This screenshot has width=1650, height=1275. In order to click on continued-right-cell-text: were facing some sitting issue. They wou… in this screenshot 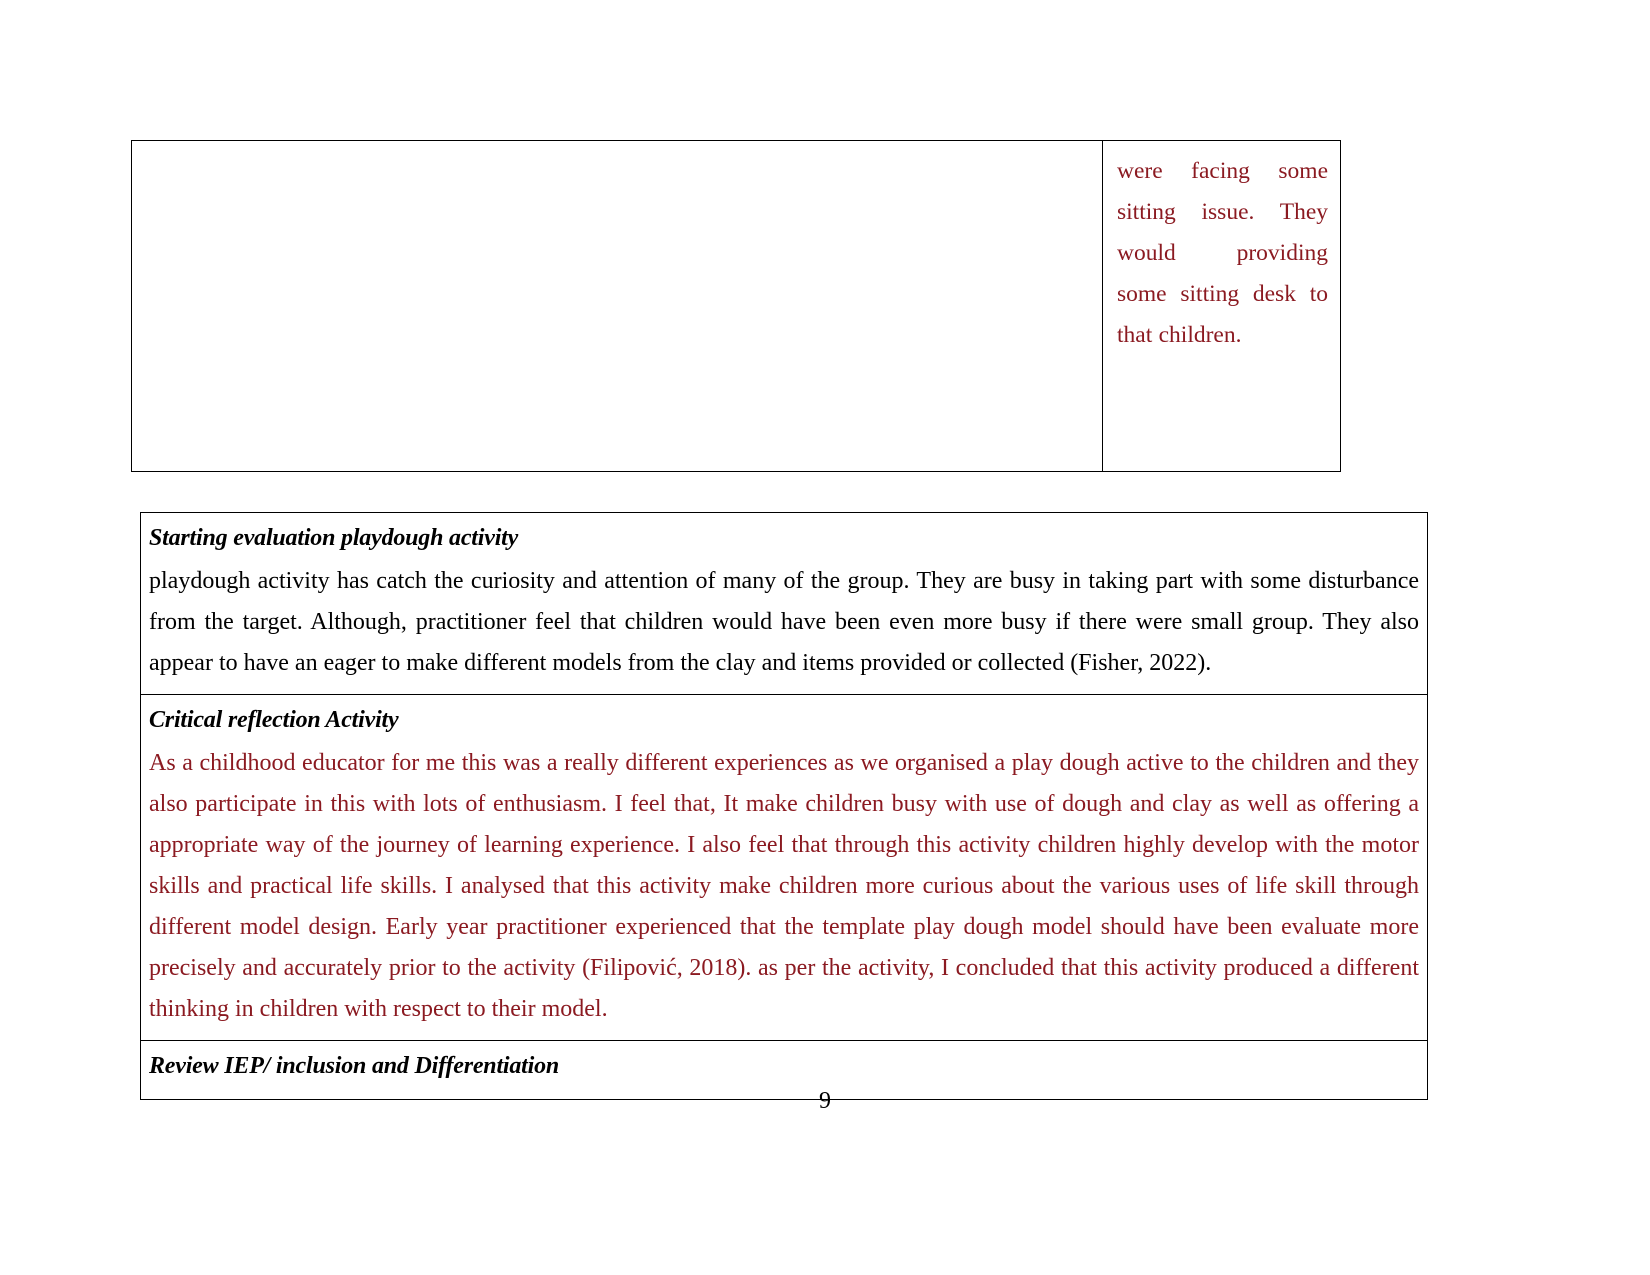, I will do `click(1222, 253)`.